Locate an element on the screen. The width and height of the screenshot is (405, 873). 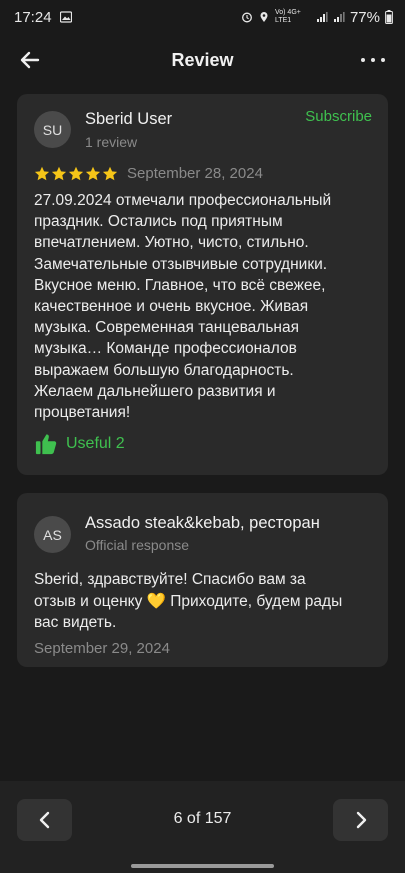
subscribe-button: Subscribe is located at coordinates (338, 116).